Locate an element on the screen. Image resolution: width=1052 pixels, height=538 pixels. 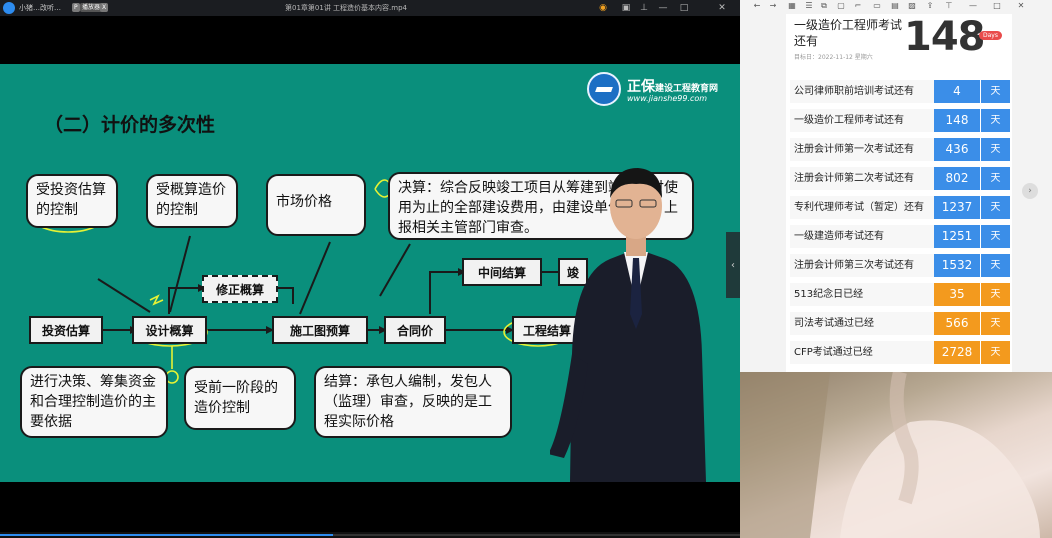
countdown-label: 注册会计师第三次考试还有 is located at coordinates (862, 265).